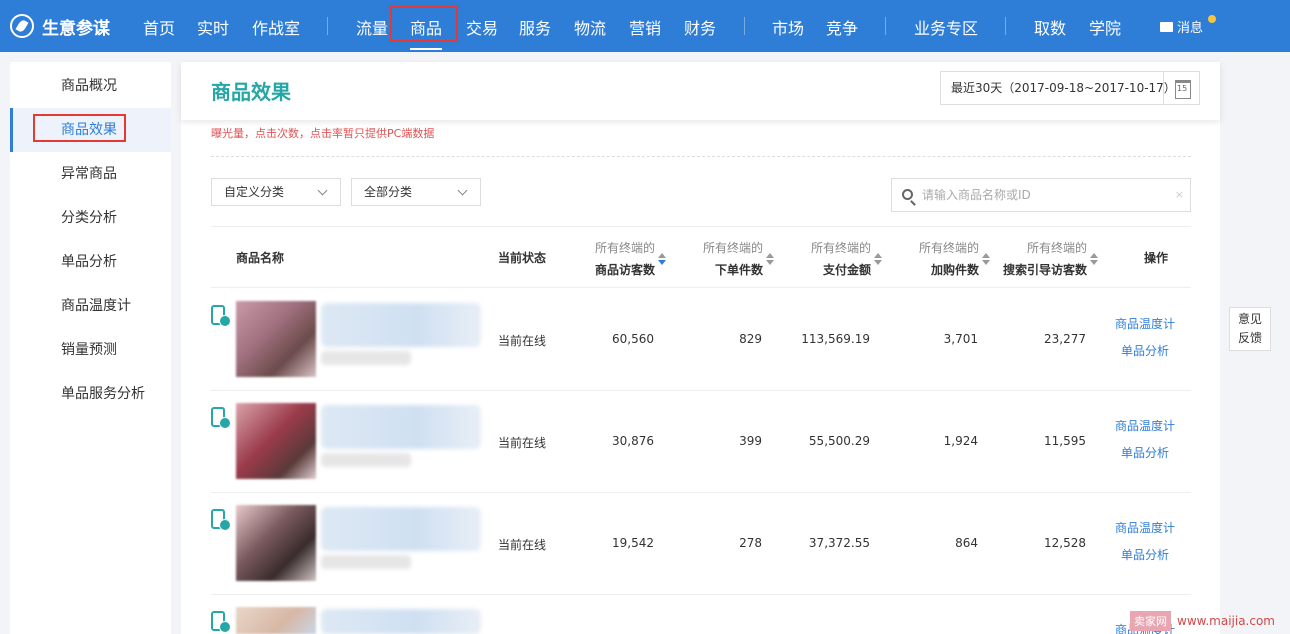 This screenshot has width=1290, height=634. What do you see at coordinates (1166, 26) in the screenshot?
I see `mail-icon` at bounding box center [1166, 26].